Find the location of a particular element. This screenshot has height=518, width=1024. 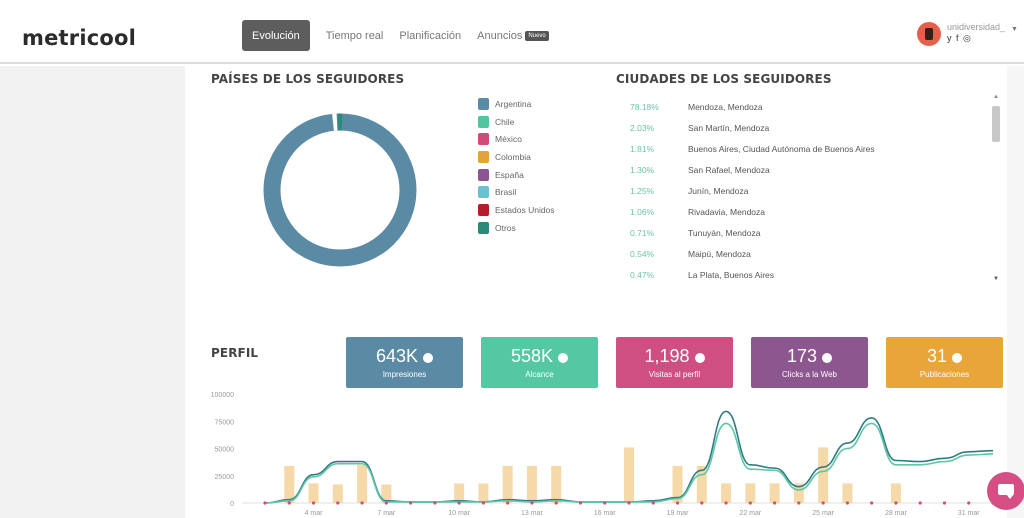

card-value: 558K is located at coordinates (532, 356).